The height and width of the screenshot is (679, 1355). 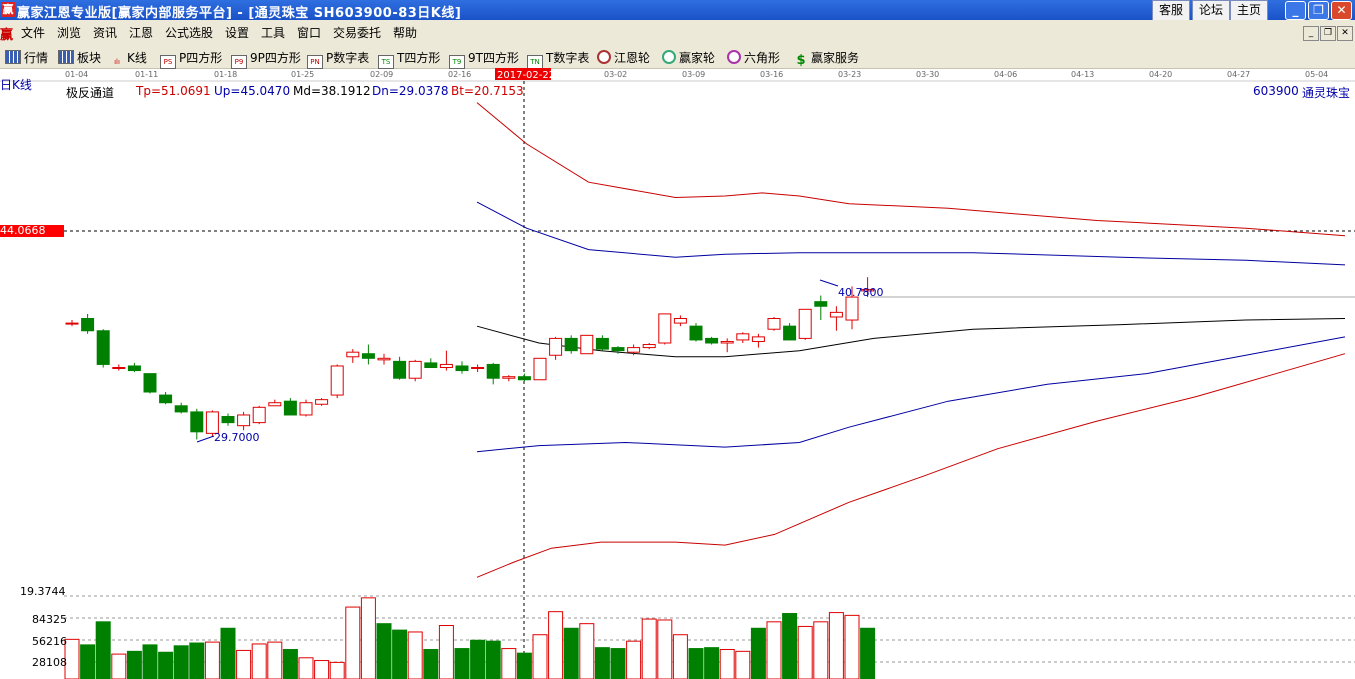 I want to click on menu-trade: 交易委托, so click(x=357, y=32).